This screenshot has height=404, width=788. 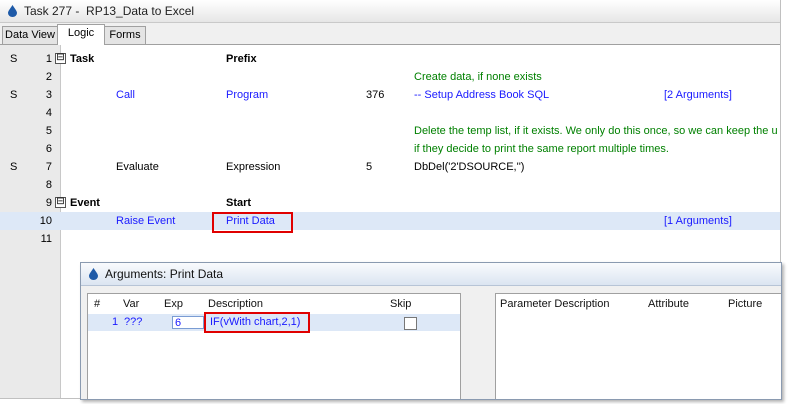 I want to click on arg-var: ???, so click(x=133, y=322).